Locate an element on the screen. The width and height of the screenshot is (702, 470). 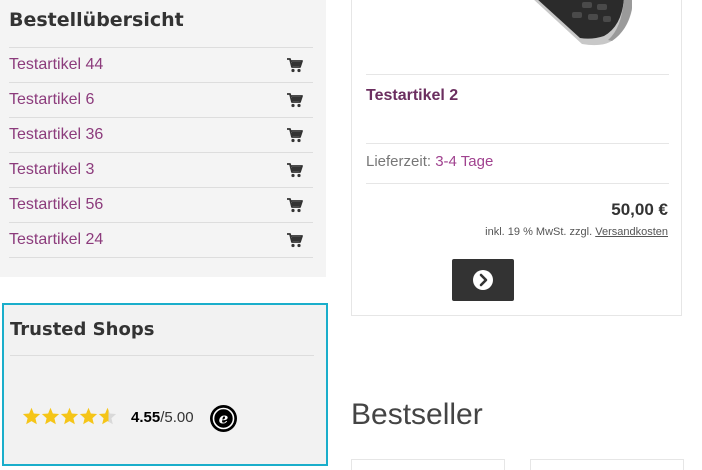
order-overview-title: Bestellübersicht is located at coordinates (96, 20).